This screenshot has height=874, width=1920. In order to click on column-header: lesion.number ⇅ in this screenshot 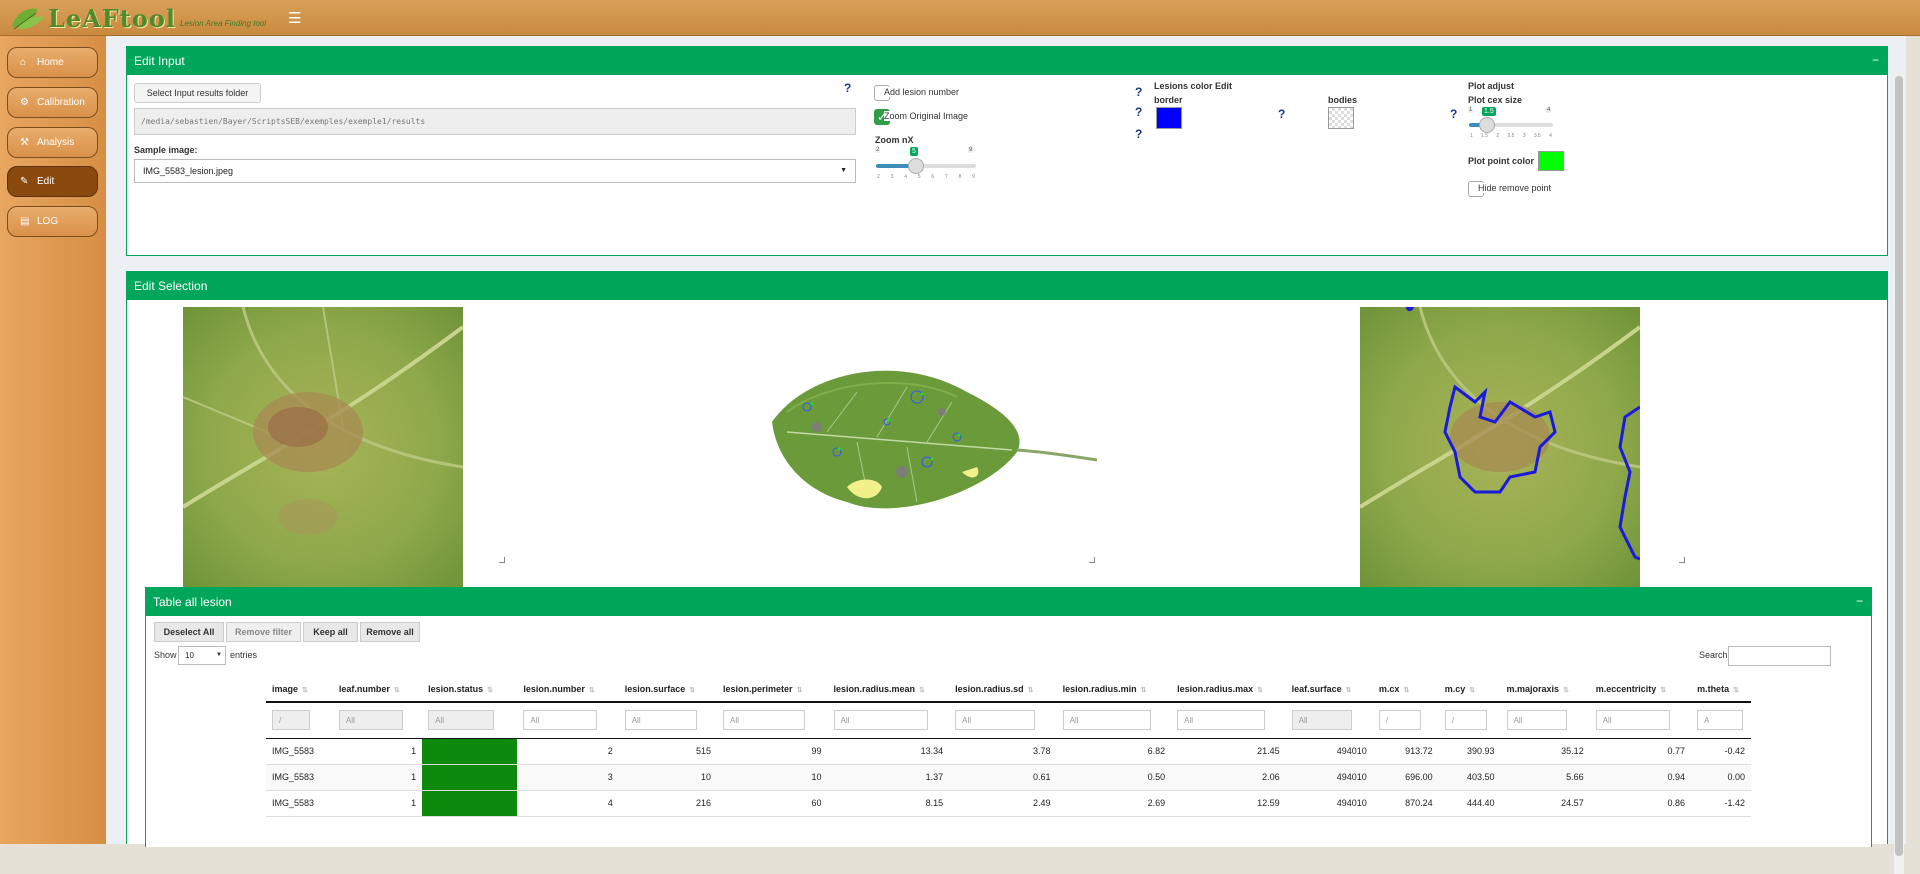, I will do `click(568, 689)`.